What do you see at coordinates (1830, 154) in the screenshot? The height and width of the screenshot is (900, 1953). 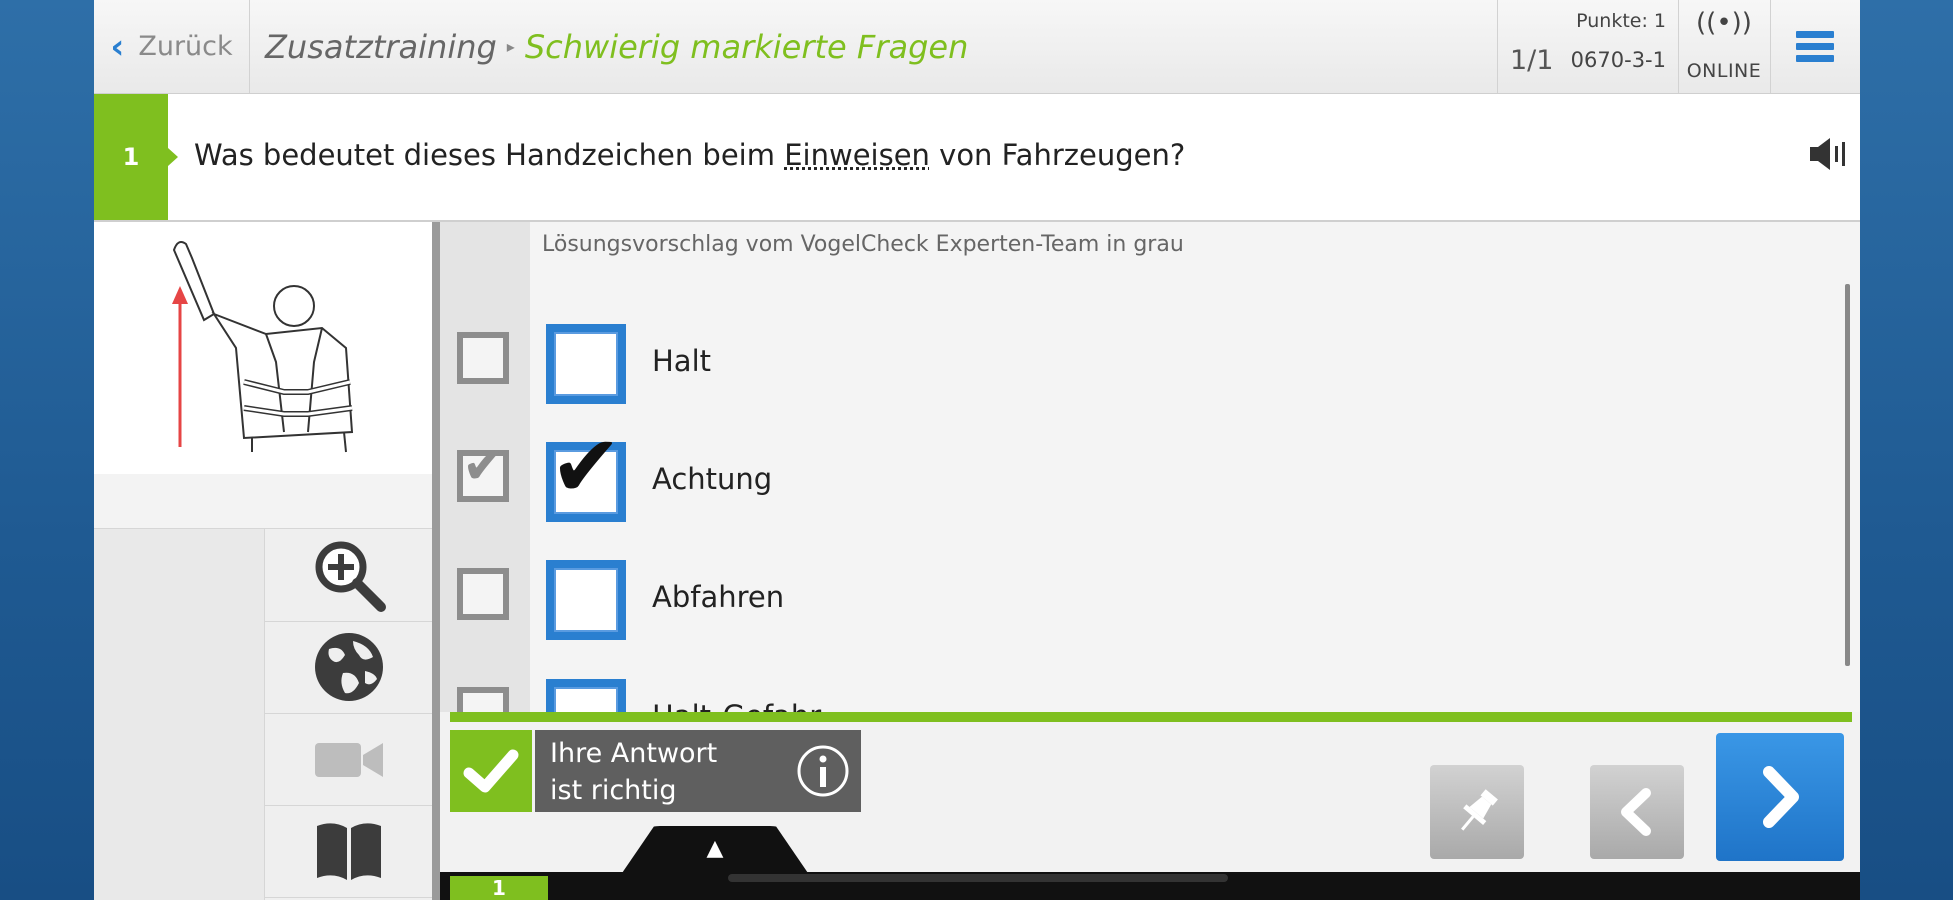 I see `speaker-icon` at bounding box center [1830, 154].